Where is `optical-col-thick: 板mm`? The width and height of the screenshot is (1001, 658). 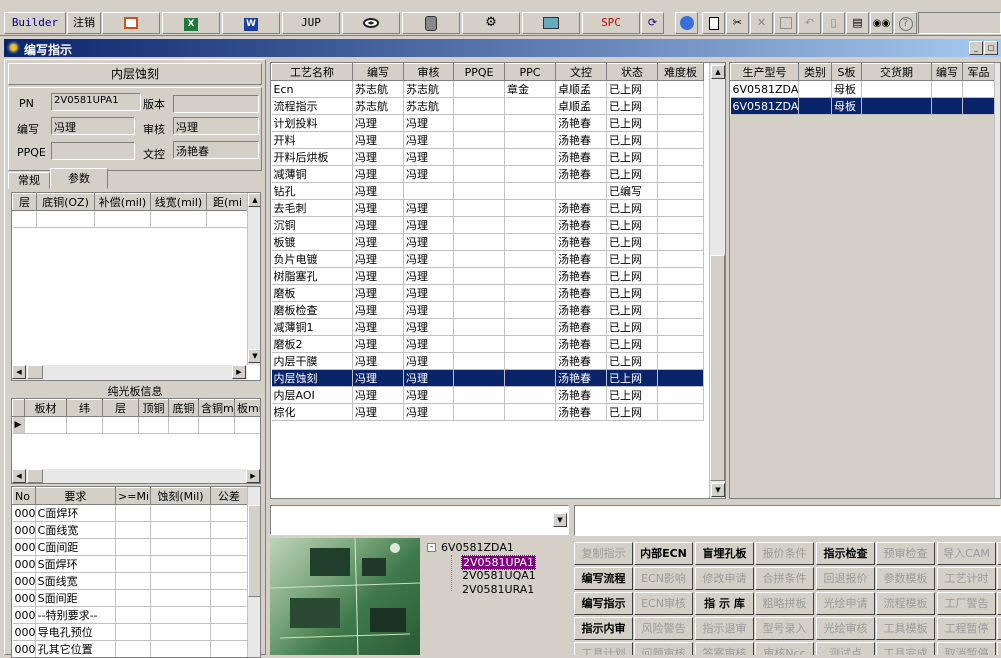 optical-col-thick: 板mm is located at coordinates (247, 408).